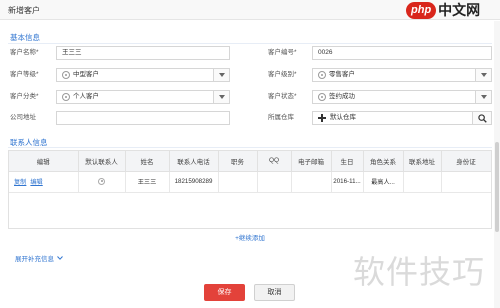 The image size is (500, 308). What do you see at coordinates (466, 161) in the screenshot?
I see `column-header-id-card: 身份证` at bounding box center [466, 161].